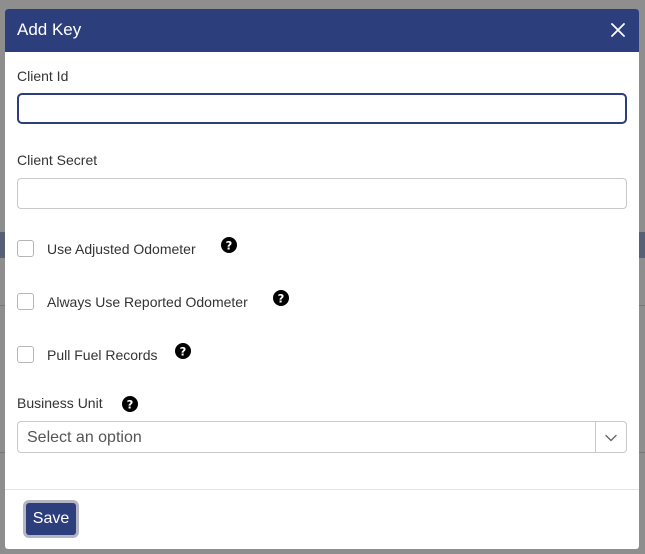 This screenshot has height=554, width=645. What do you see at coordinates (322, 30) in the screenshot?
I see `dialog-header: Add Key` at bounding box center [322, 30].